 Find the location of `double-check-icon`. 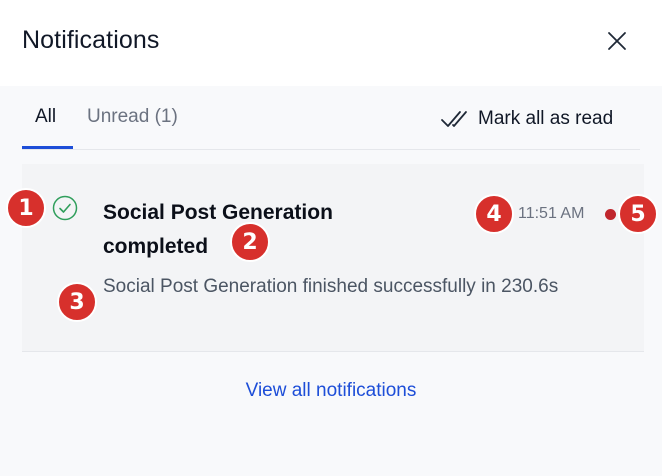

double-check-icon is located at coordinates (454, 119).